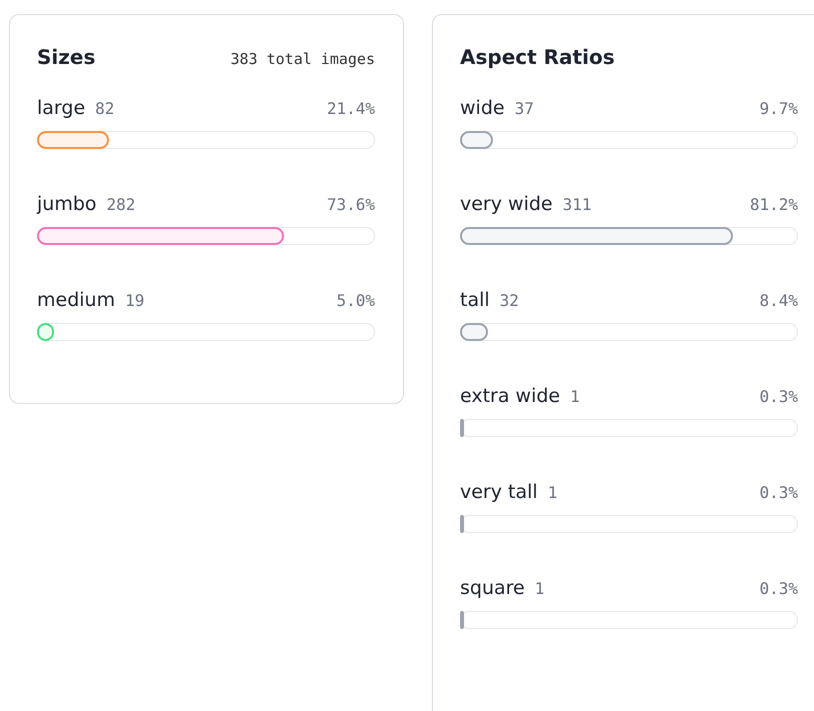 The image size is (814, 711). What do you see at coordinates (774, 204) in the screenshot?
I see `category-percent: 81.2%` at bounding box center [774, 204].